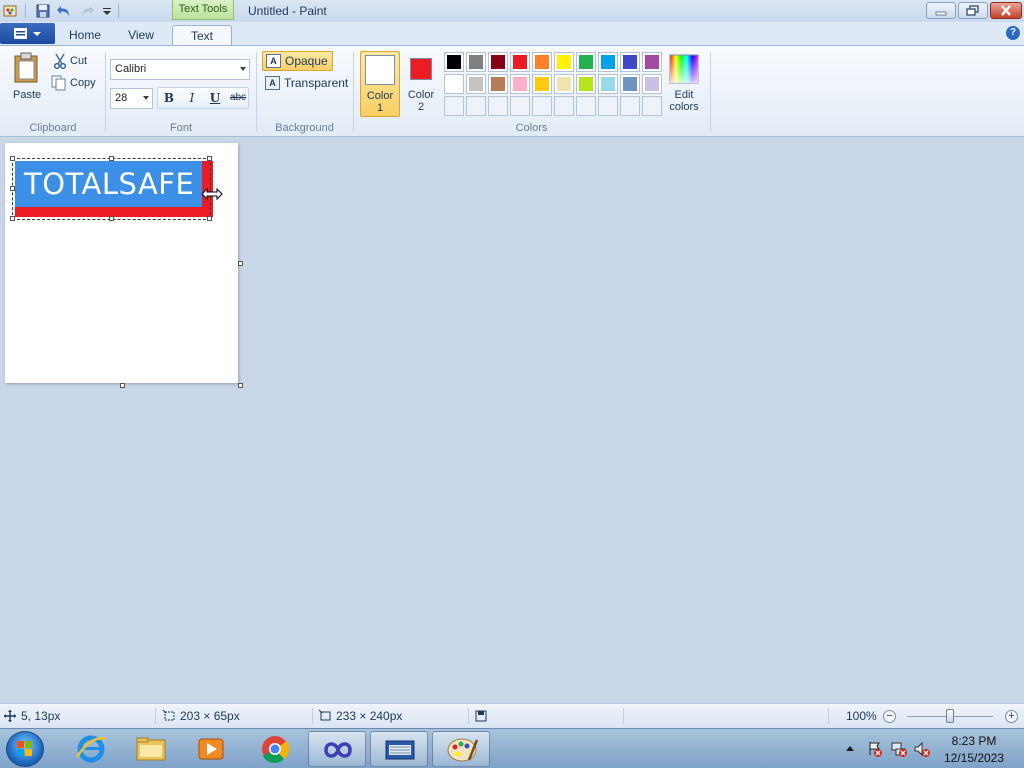 This screenshot has height=768, width=1024. Describe the element at coordinates (131, 98) in the screenshot. I see `font-size-select: 28` at that location.